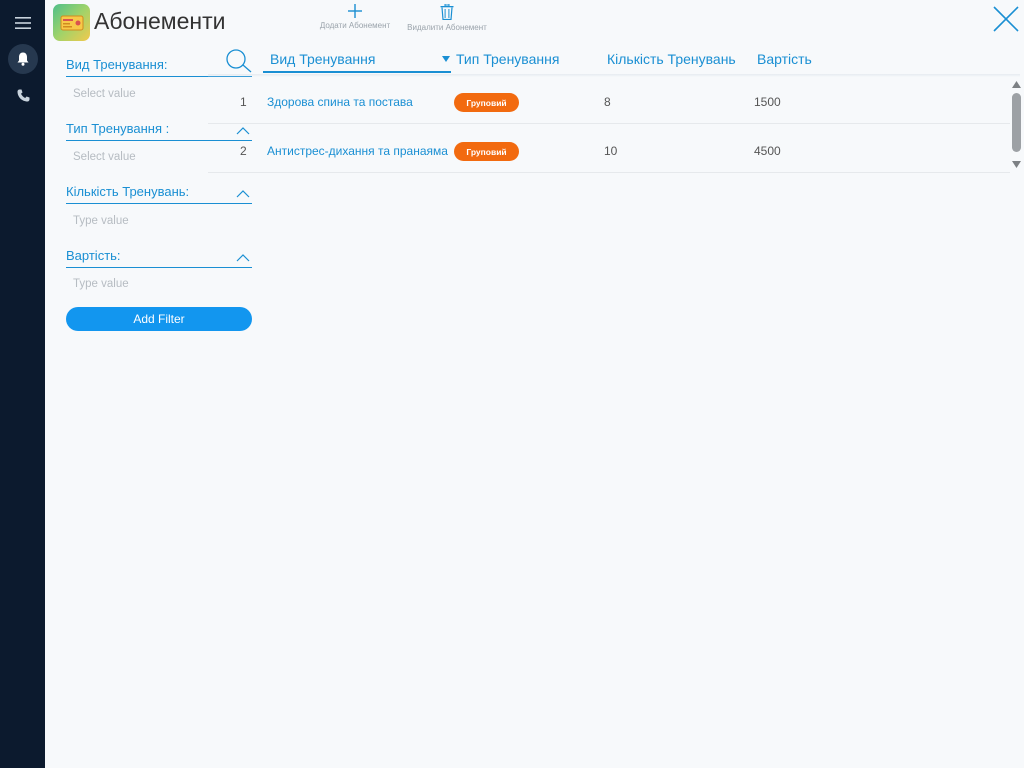 The width and height of the screenshot is (1024, 768). What do you see at coordinates (71, 22) in the screenshot?
I see `ticket-icon` at bounding box center [71, 22].